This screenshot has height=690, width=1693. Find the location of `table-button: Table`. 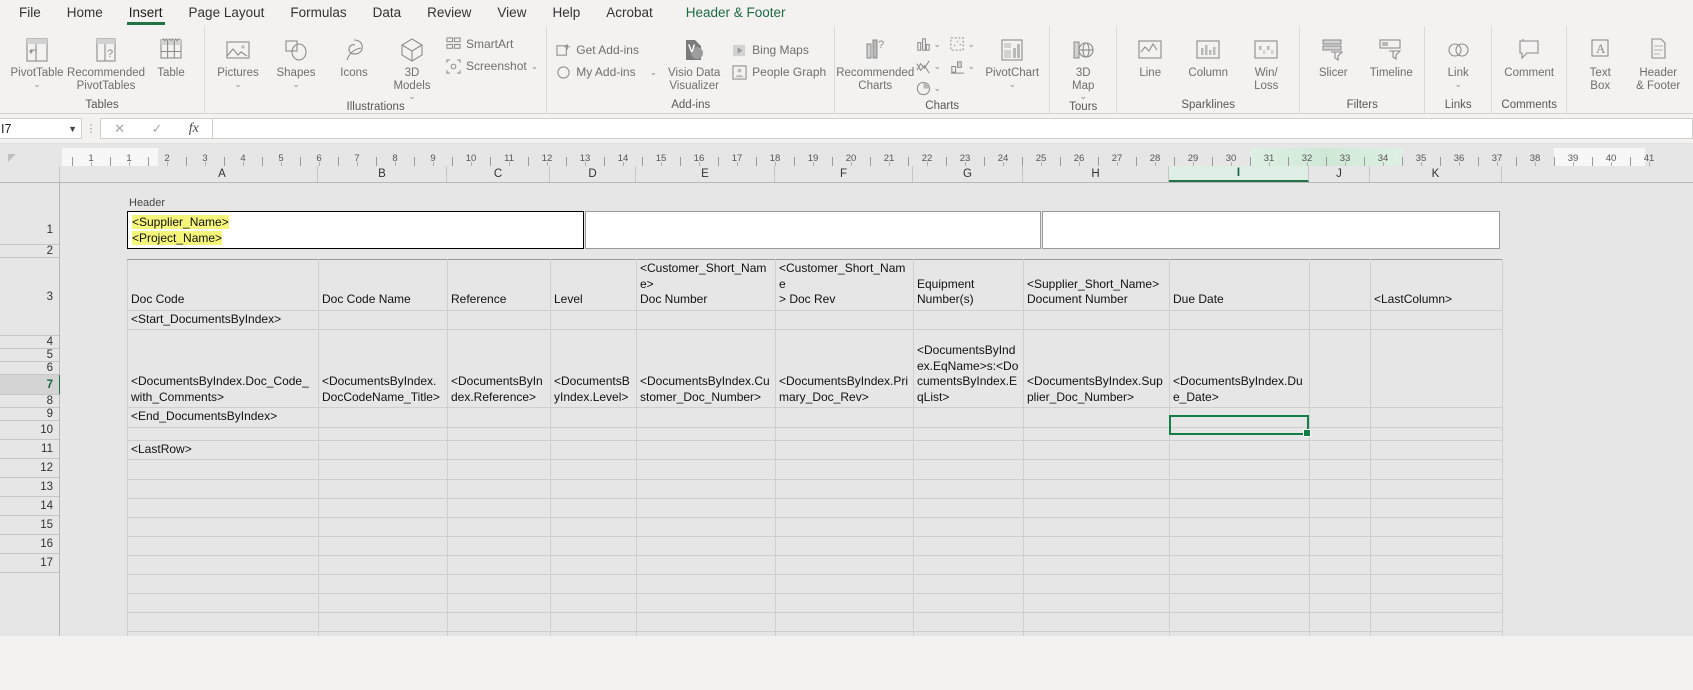

table-button: Table is located at coordinates (171, 55).